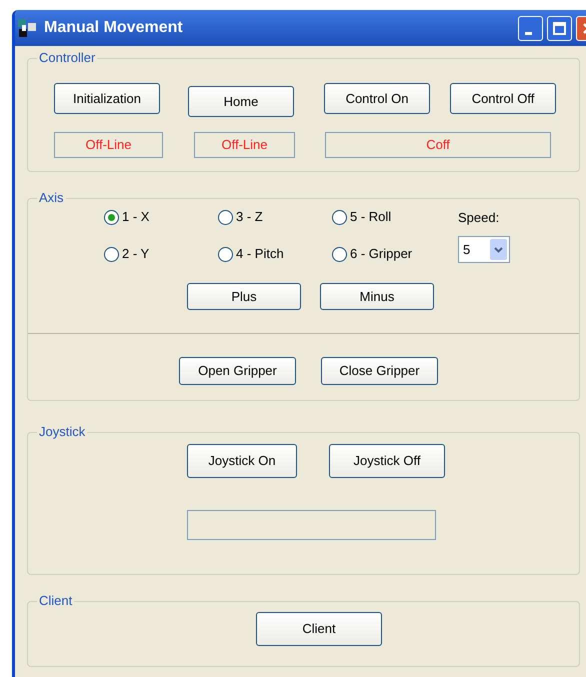  I want to click on push-button: Open Gripper, so click(237, 371).